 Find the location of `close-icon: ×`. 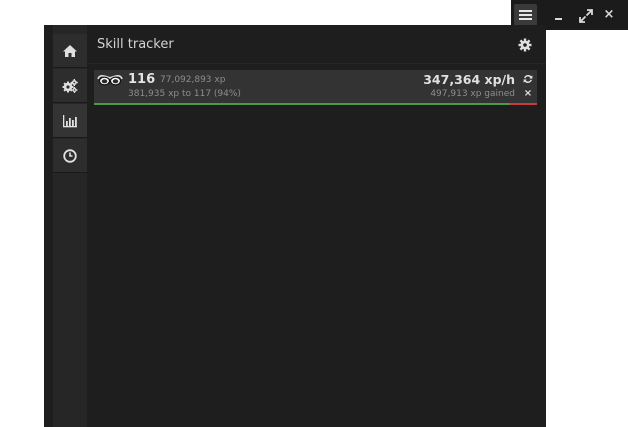

close-icon: × is located at coordinates (609, 15).